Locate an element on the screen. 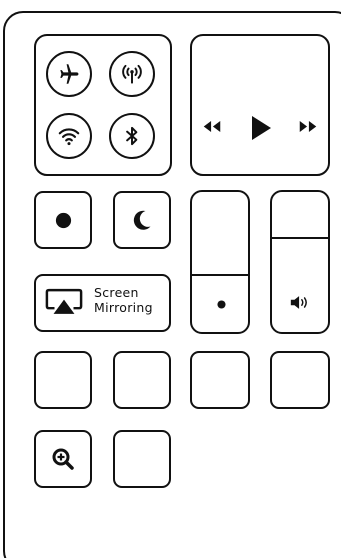 This screenshot has height=558, width=341. screen-mirroring-button: Screen Mirroring is located at coordinates (102, 303).